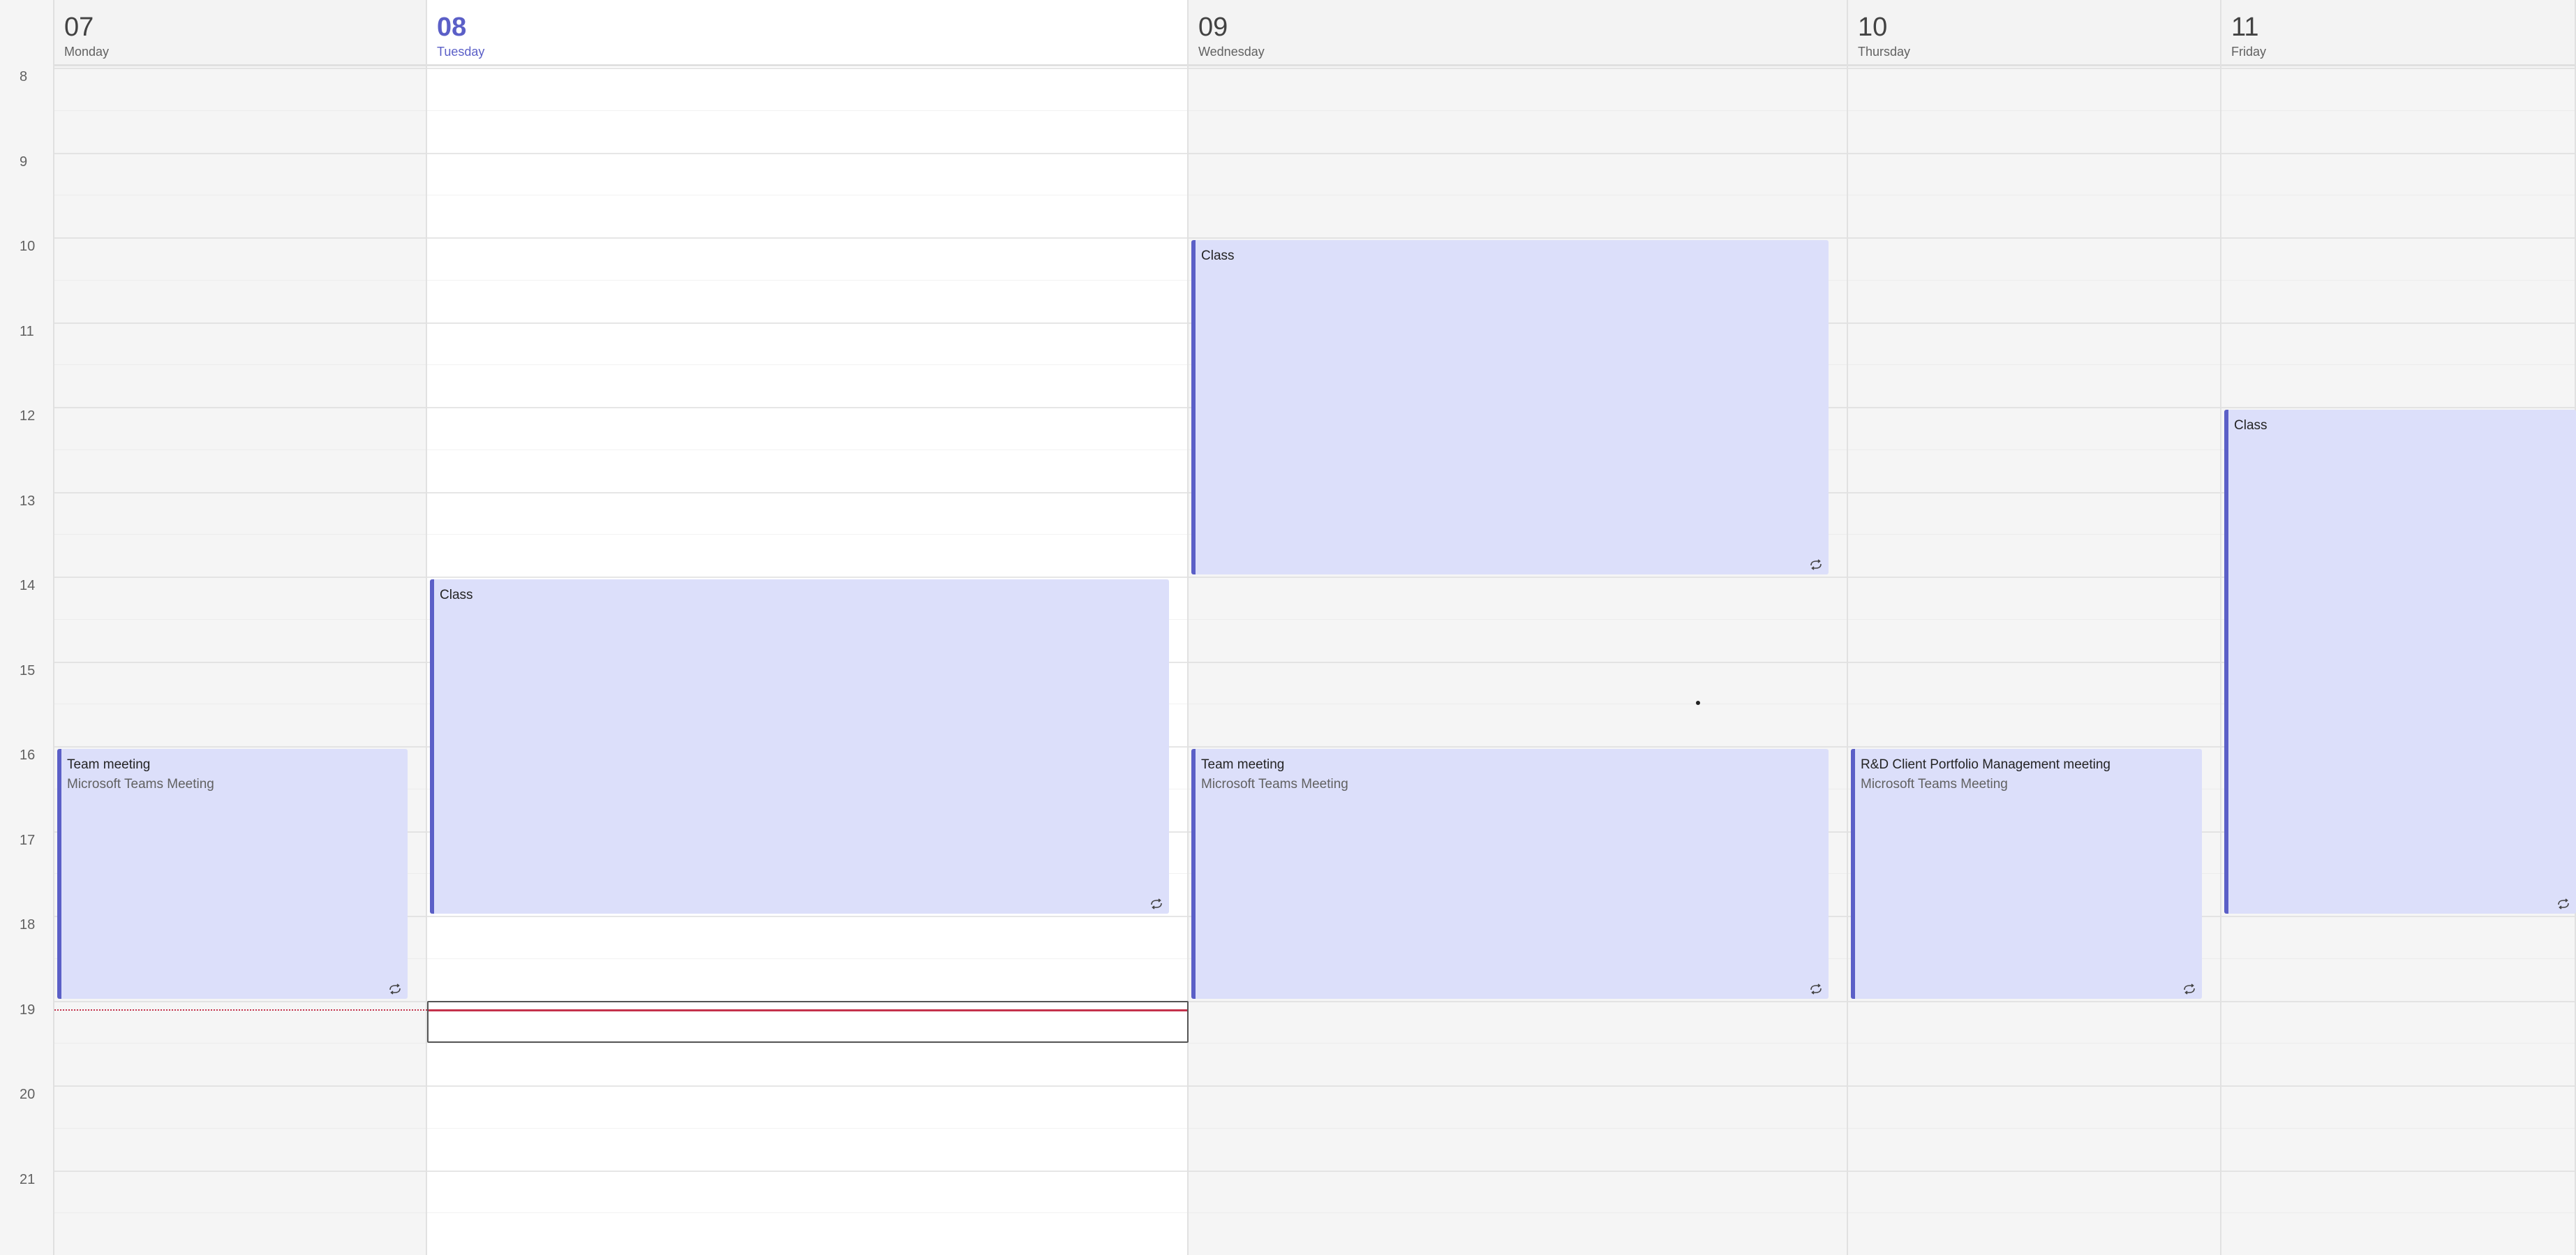  Describe the element at coordinates (28, 755) in the screenshot. I see `hour-label: 16` at that location.